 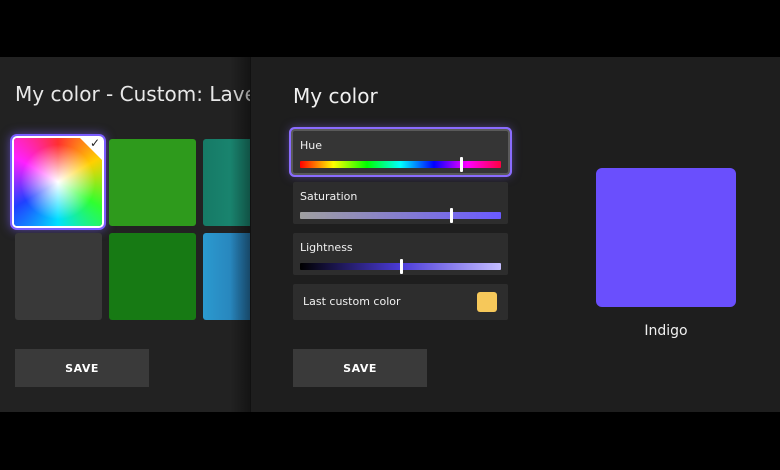 I want to click on color-tile-dark-green, so click(x=152, y=276).